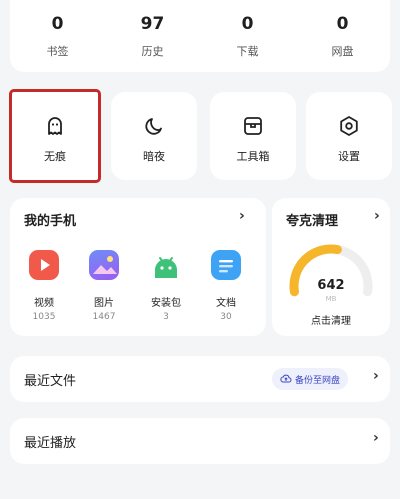  What do you see at coordinates (55, 136) in the screenshot?
I see `incognito-button: 无痕` at bounding box center [55, 136].